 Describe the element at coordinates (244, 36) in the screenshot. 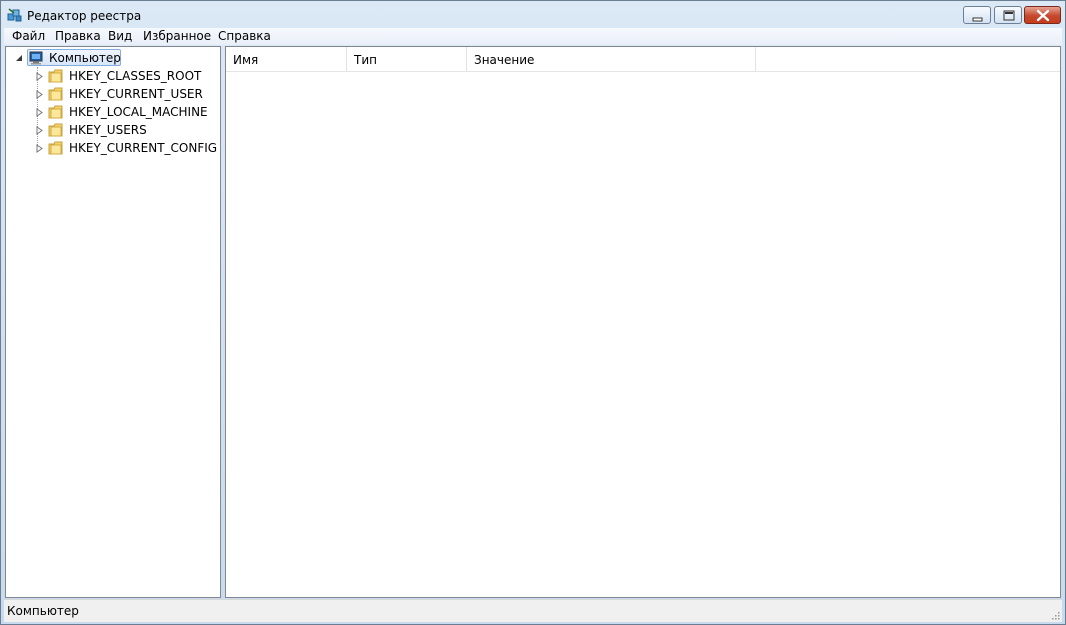

I see `menu-help: Справка` at that location.